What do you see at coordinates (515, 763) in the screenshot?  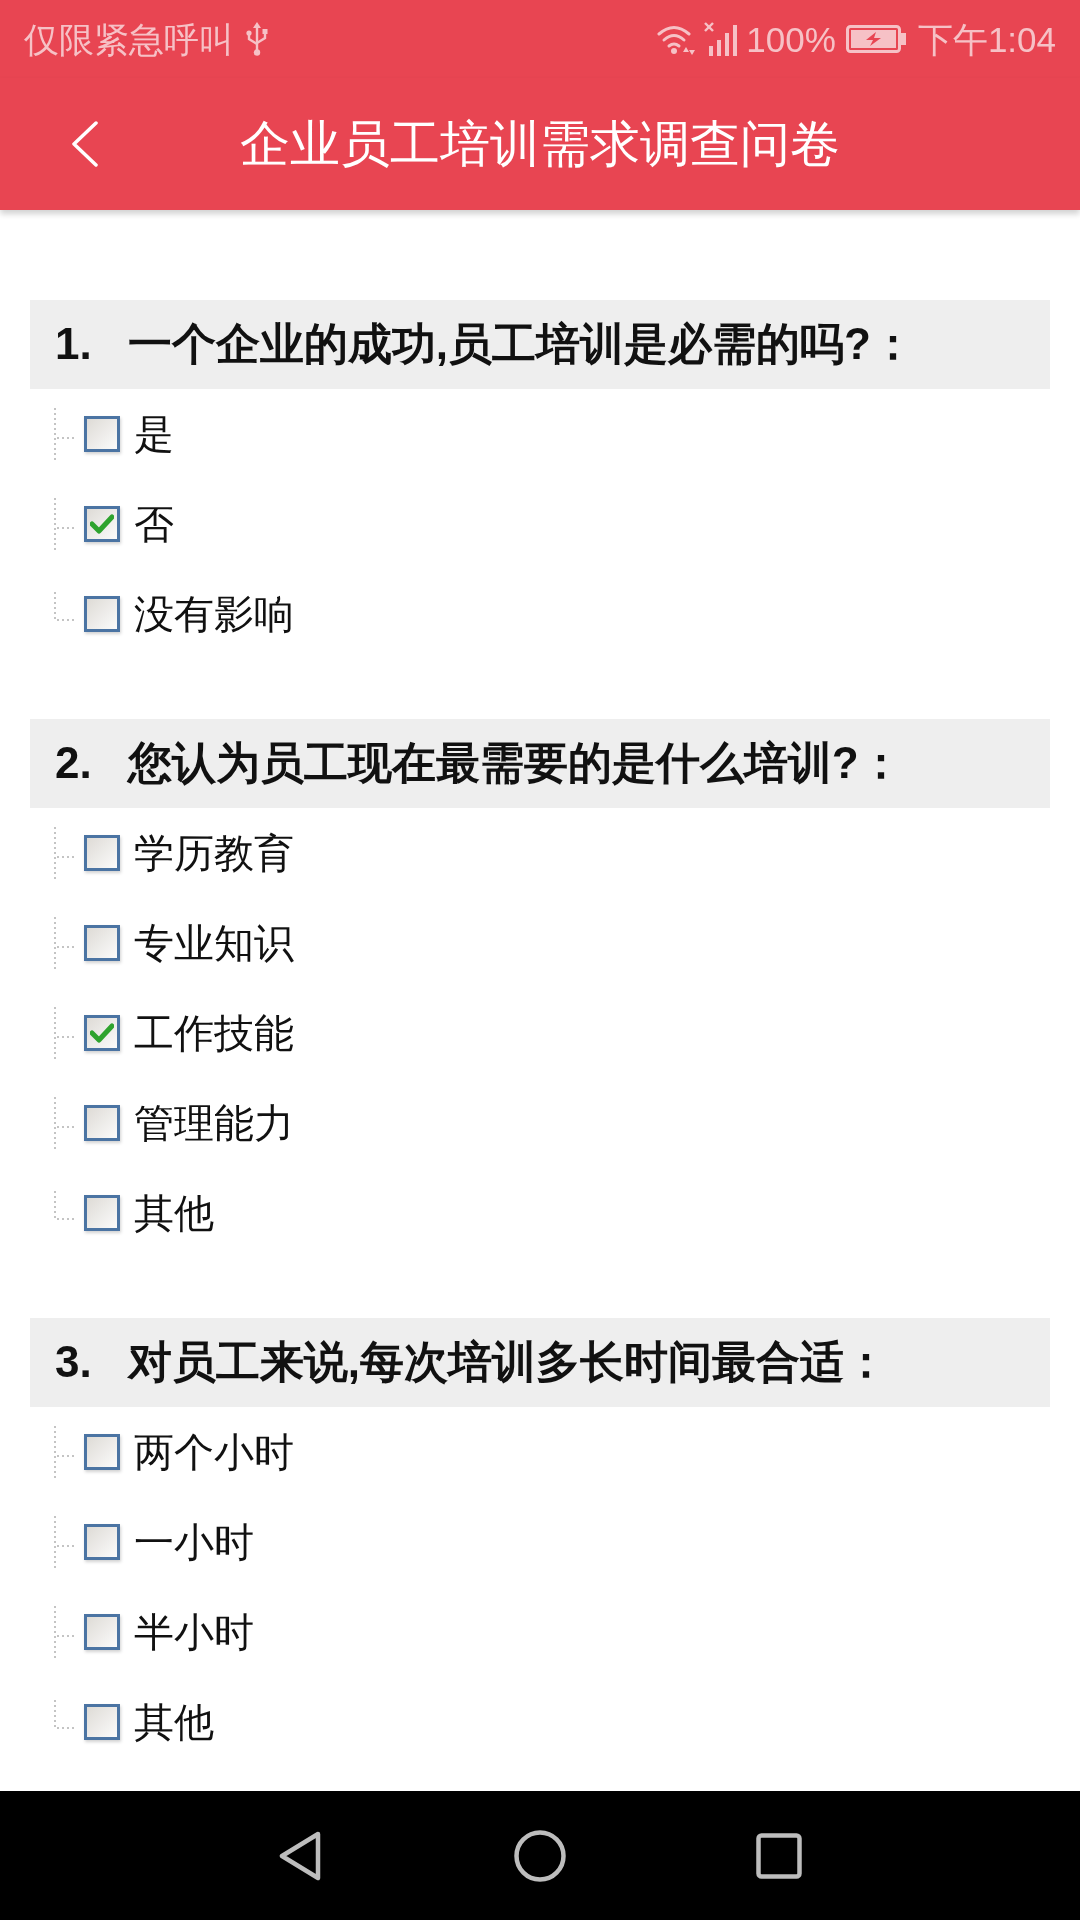 I see `question-text: 您认为员工现在最需要的是什么培训?：` at bounding box center [515, 763].